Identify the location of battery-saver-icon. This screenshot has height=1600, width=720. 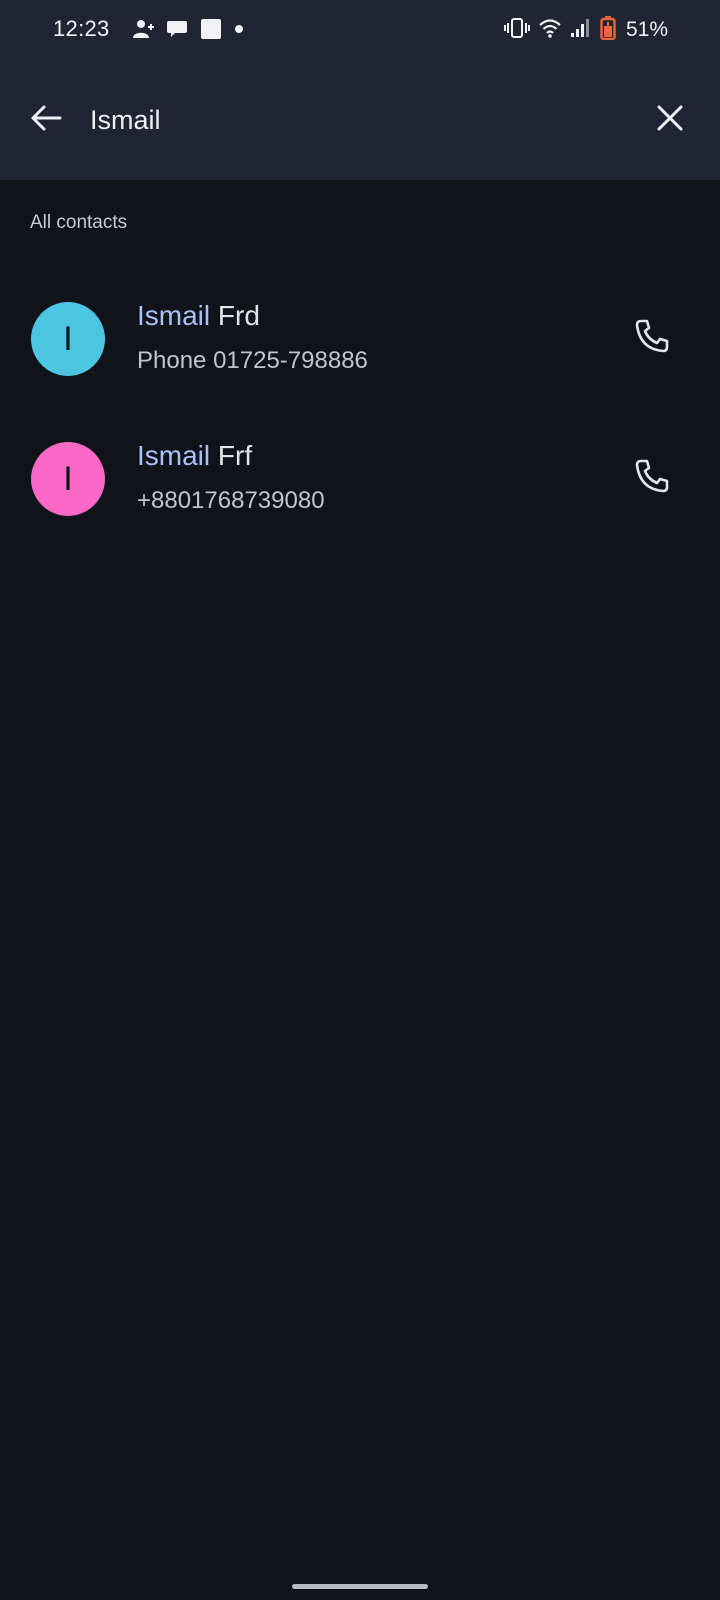
(608, 30).